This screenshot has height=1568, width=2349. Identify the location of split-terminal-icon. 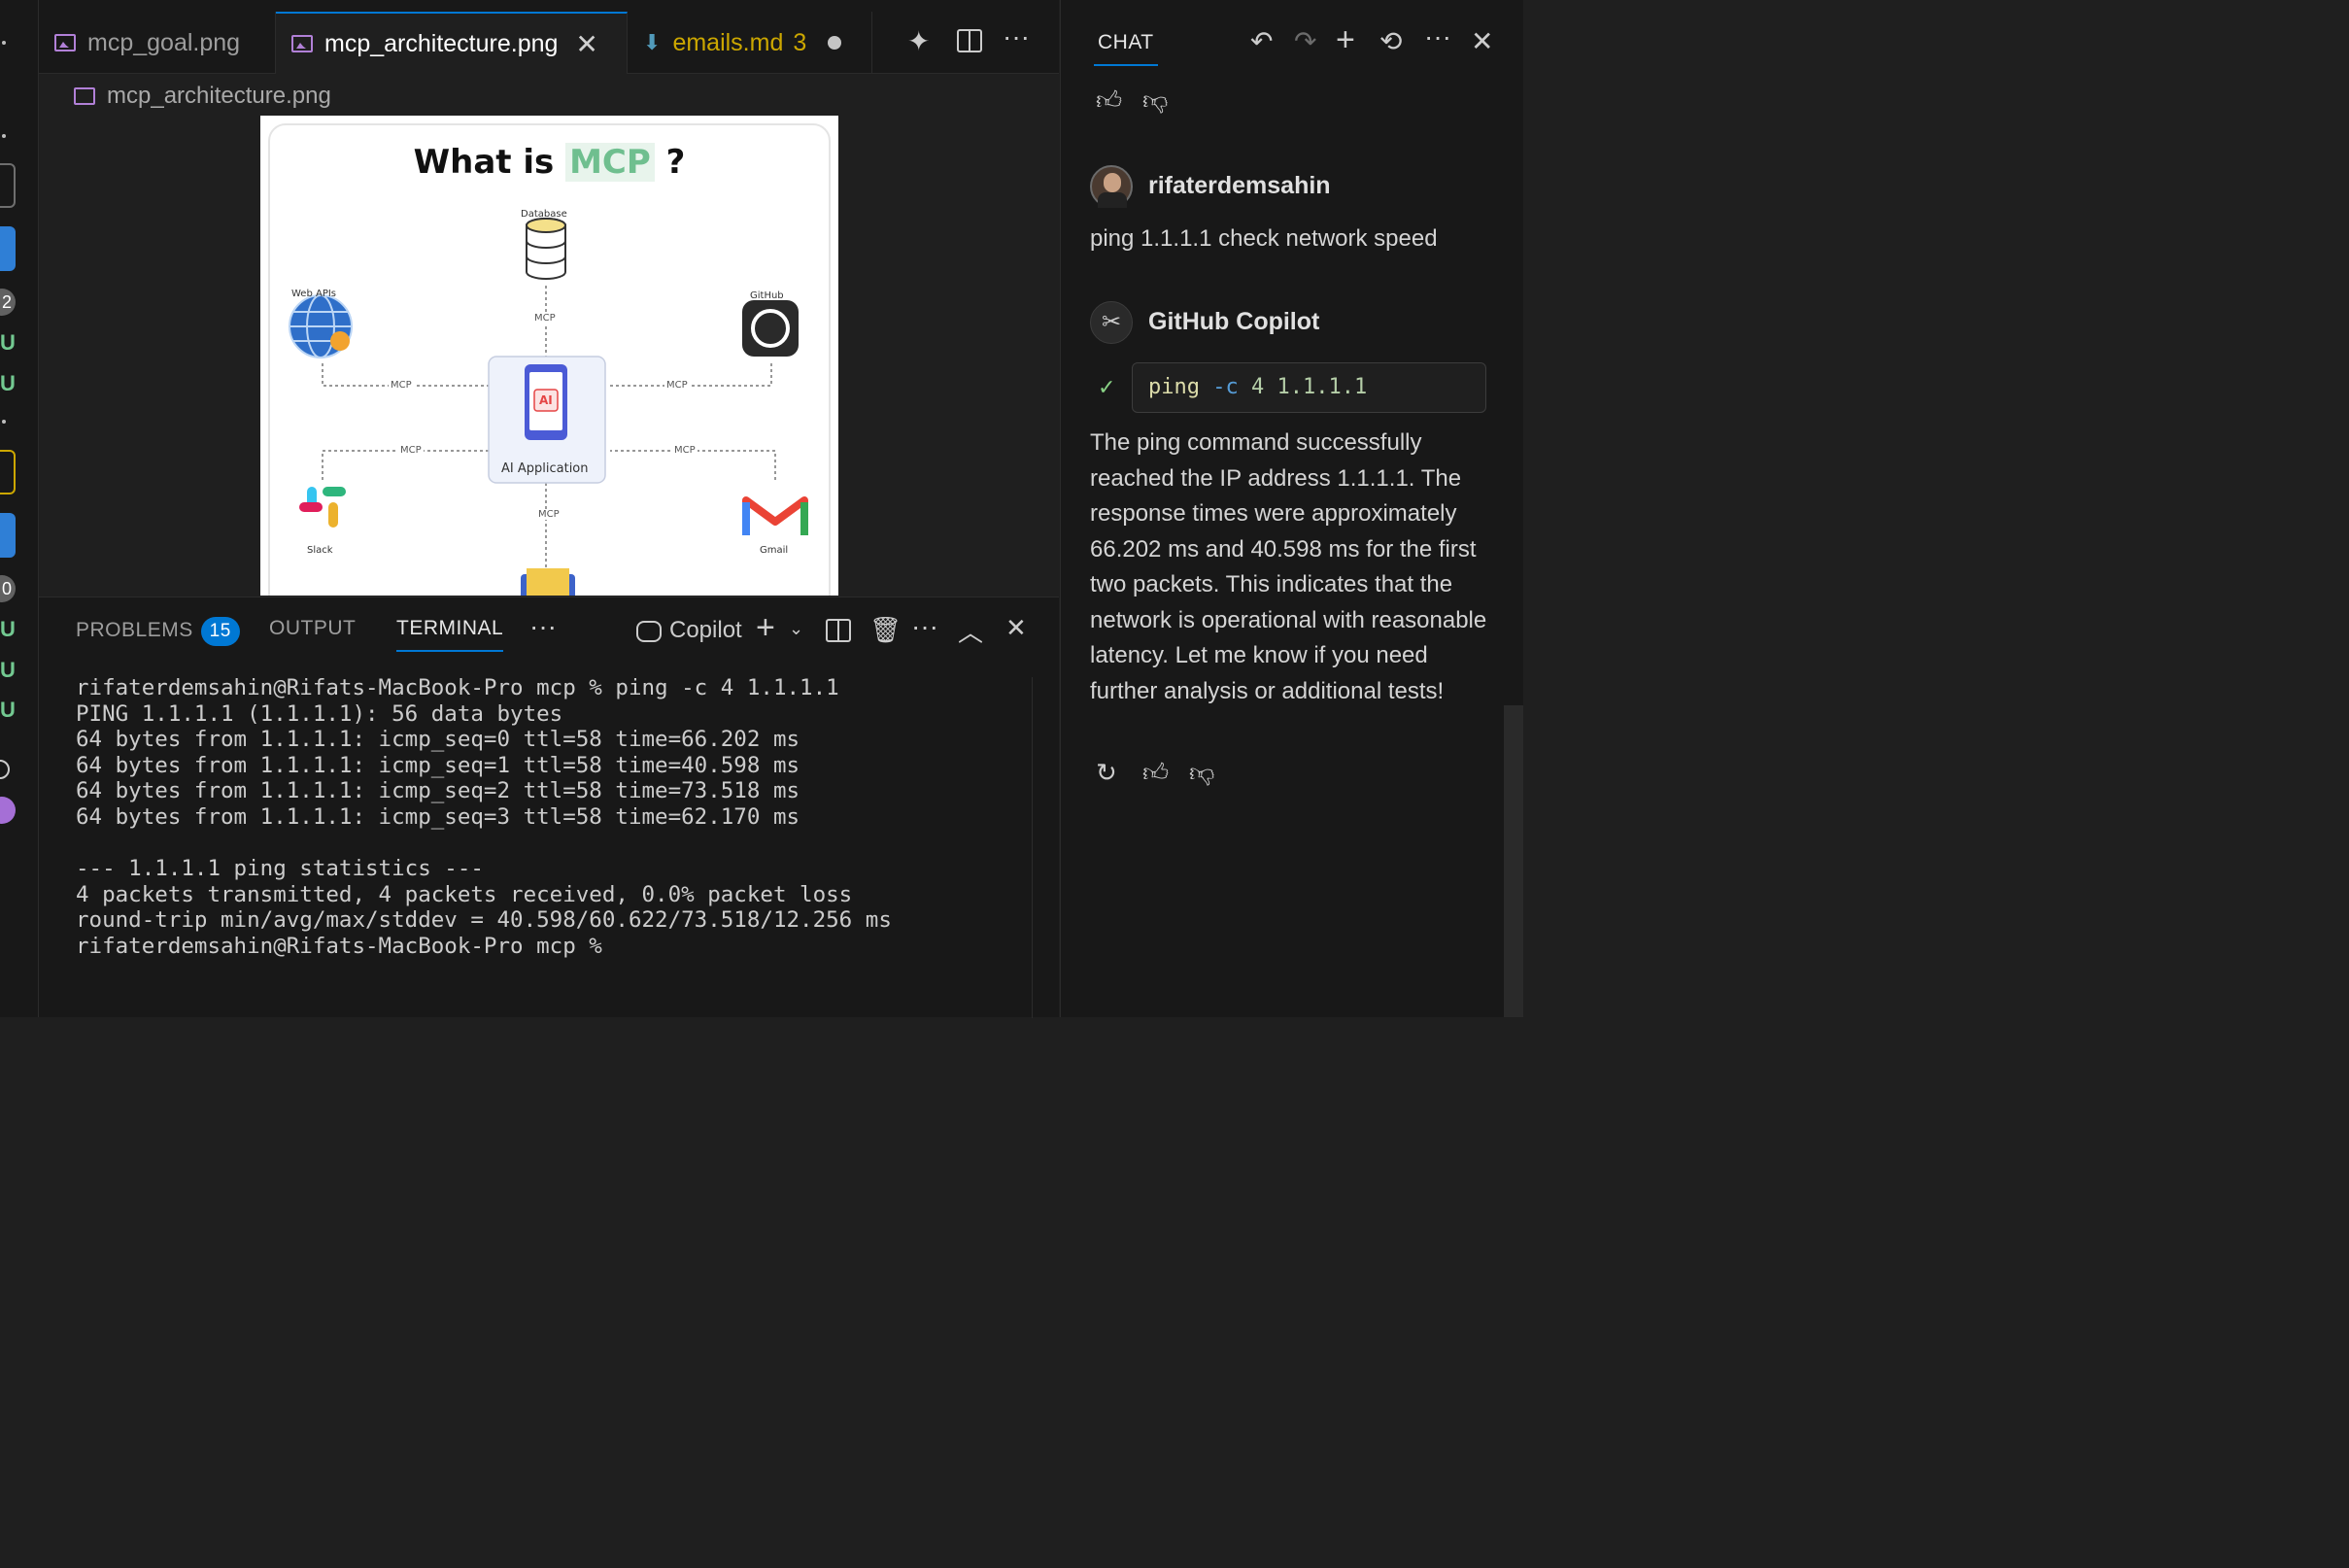
(839, 630).